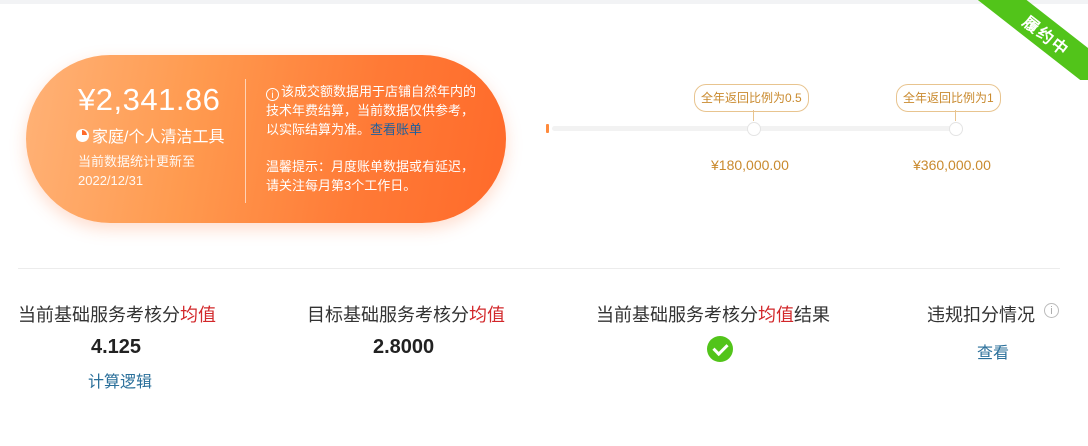 The width and height of the screenshot is (1088, 446). I want to click on info-icon: i, so click(272, 94).